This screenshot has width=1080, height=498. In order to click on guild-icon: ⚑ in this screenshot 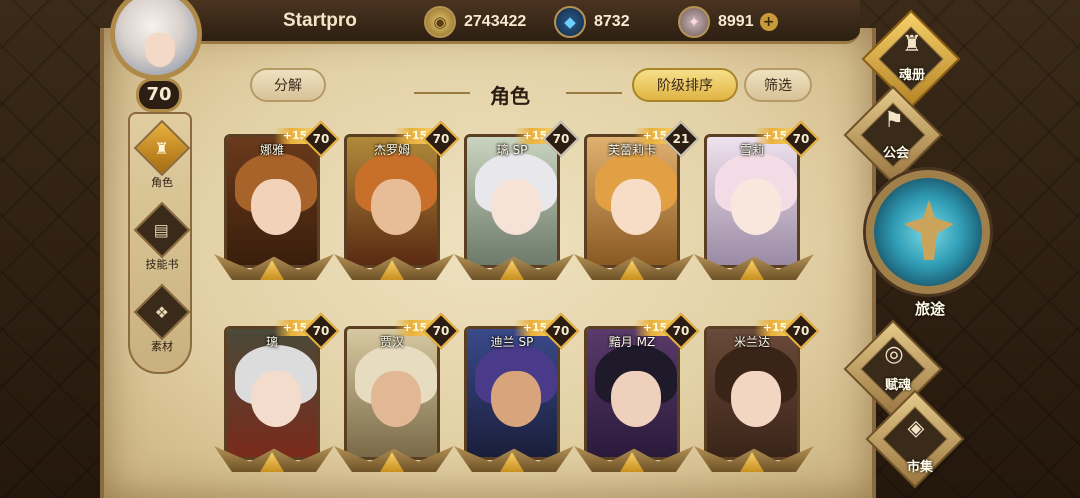, I will do `click(894, 120)`.